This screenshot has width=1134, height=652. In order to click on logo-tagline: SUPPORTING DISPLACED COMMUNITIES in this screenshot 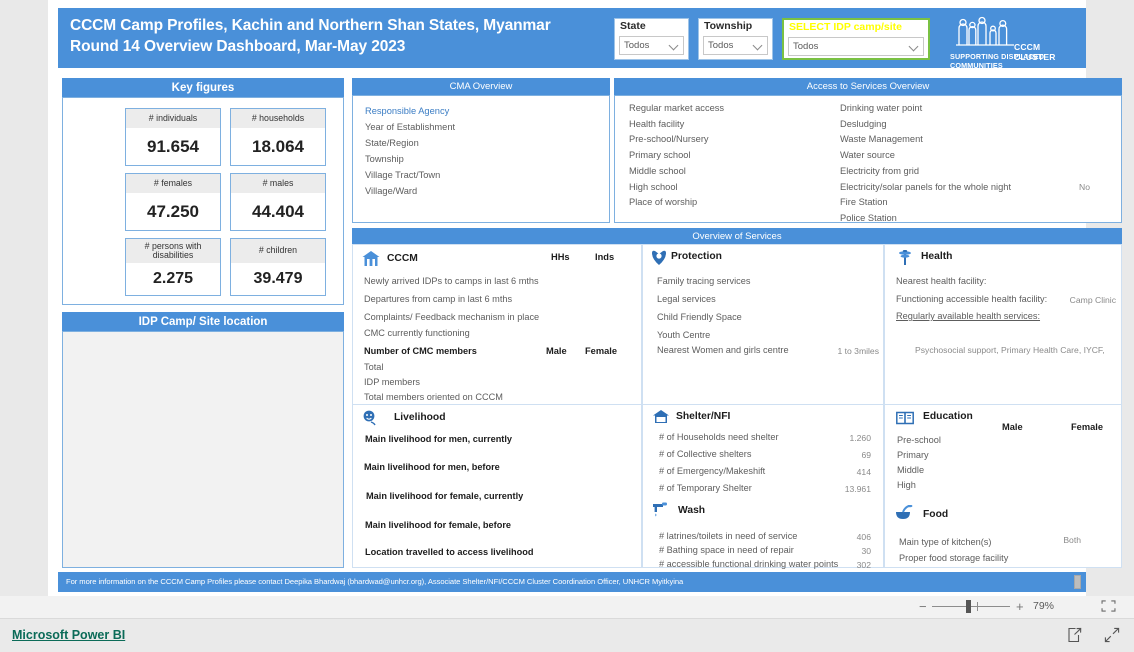, I will do `click(997, 61)`.